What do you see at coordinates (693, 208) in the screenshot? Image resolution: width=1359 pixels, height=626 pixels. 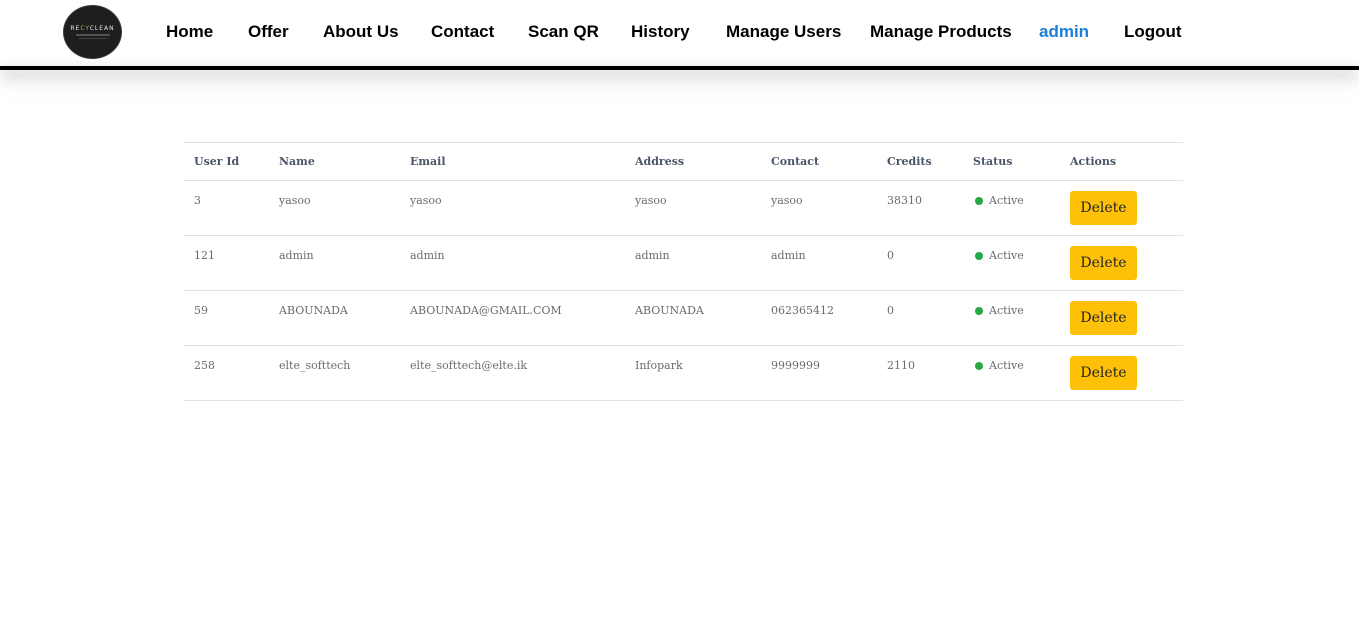 I see `cell-address: yasoo` at bounding box center [693, 208].